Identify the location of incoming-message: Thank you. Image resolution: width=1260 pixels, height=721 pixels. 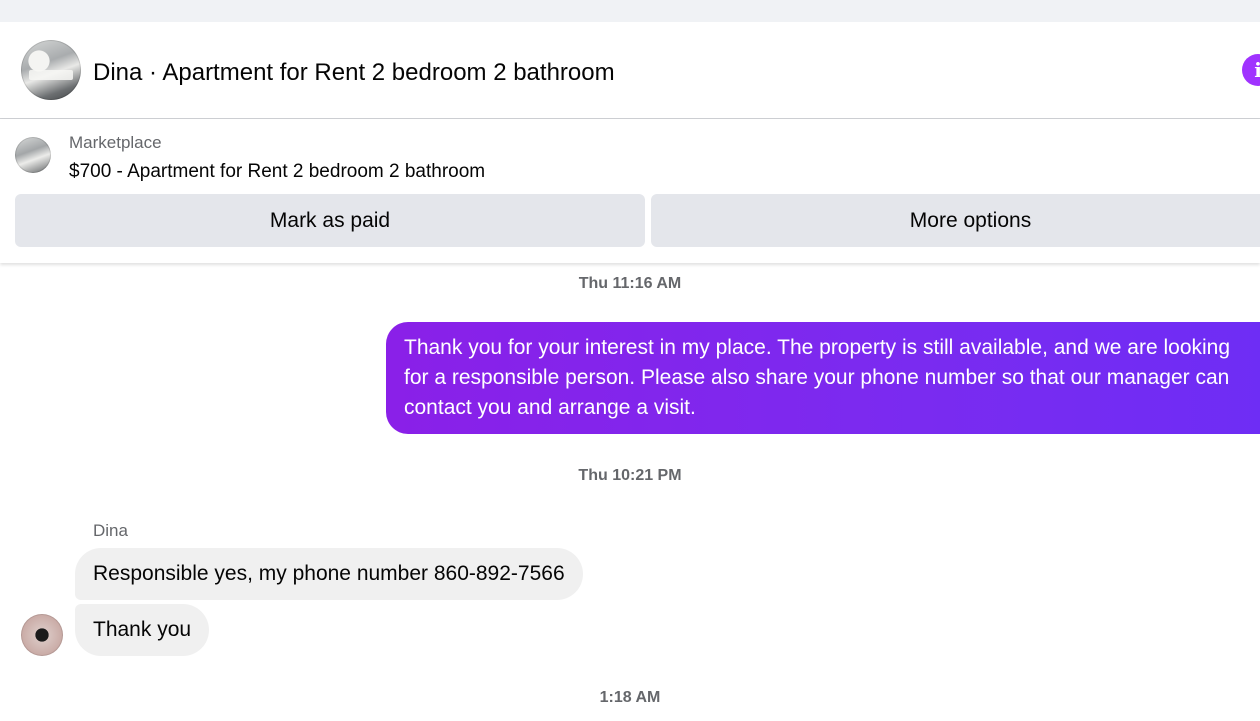
(142, 630).